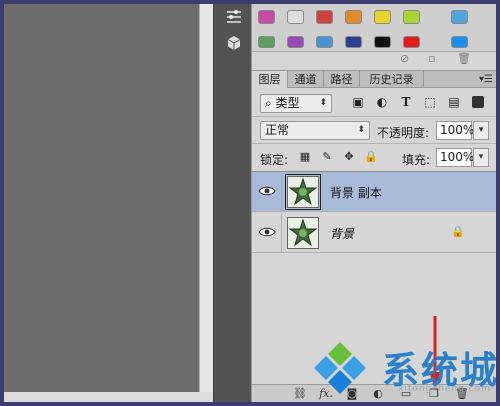 Image resolution: width=500 pixels, height=406 pixels. Describe the element at coordinates (458, 231) in the screenshot. I see `layer-lock-icon: 🔒` at that location.